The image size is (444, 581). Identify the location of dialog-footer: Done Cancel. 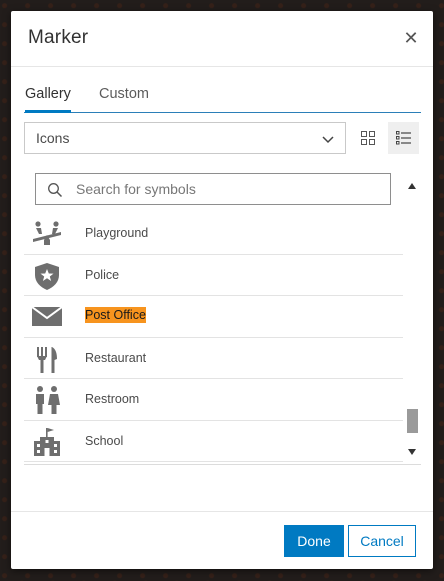
(222, 540).